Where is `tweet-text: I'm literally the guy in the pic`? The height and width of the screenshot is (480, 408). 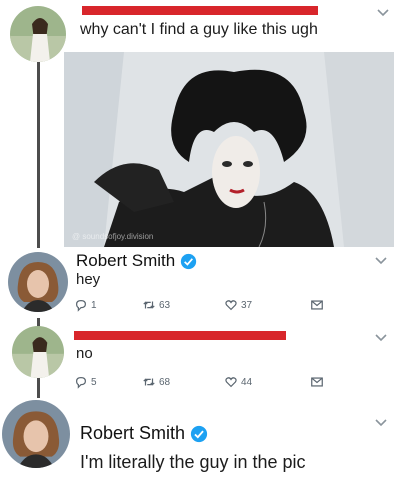
tweet-text: I'm literally the guy in the pic is located at coordinates (193, 462).